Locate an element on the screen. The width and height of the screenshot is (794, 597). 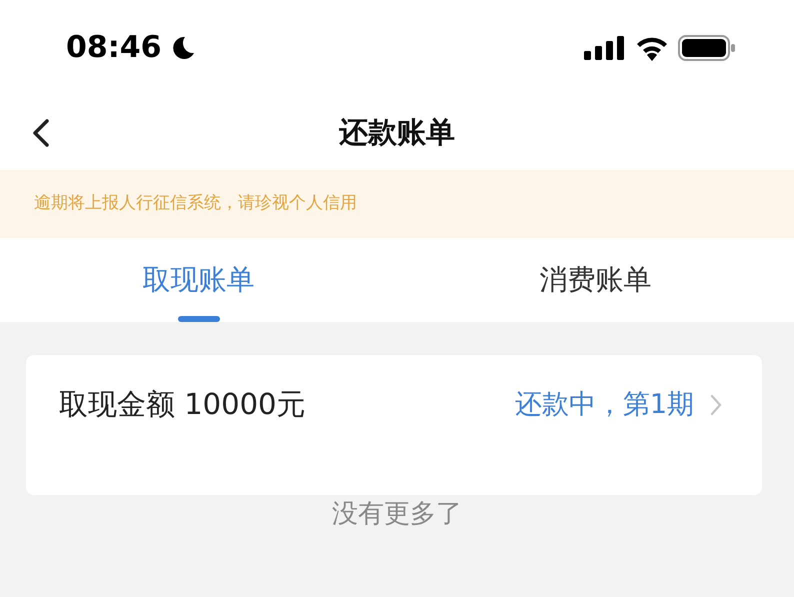
bill-status: 还款中，第1期 is located at coordinates (604, 405).